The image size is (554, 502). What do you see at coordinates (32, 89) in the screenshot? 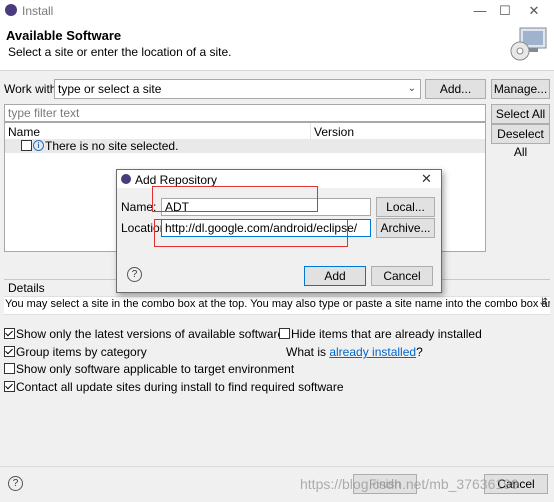
I see `work-with-label: Work with:` at bounding box center [32, 89].